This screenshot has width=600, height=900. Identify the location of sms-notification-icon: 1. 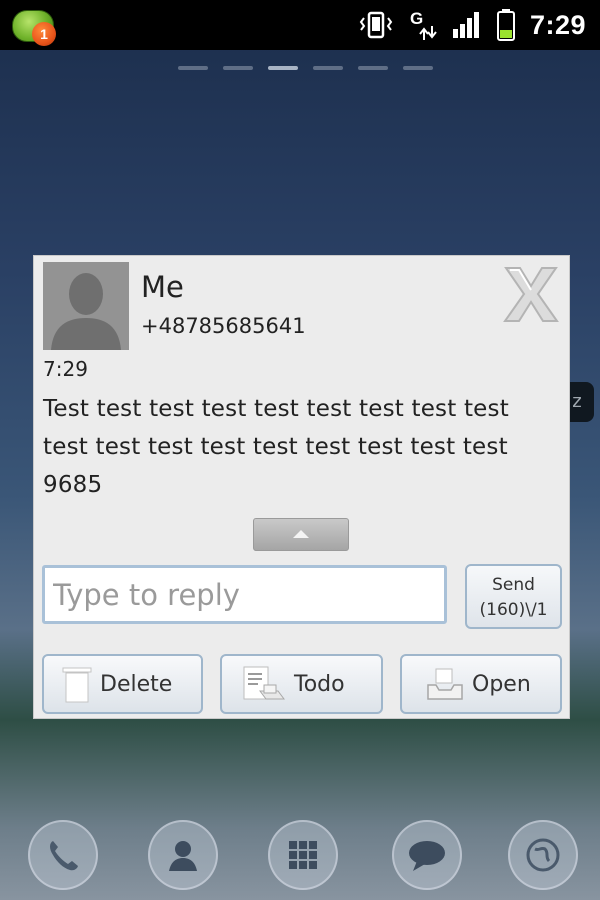
(34, 26).